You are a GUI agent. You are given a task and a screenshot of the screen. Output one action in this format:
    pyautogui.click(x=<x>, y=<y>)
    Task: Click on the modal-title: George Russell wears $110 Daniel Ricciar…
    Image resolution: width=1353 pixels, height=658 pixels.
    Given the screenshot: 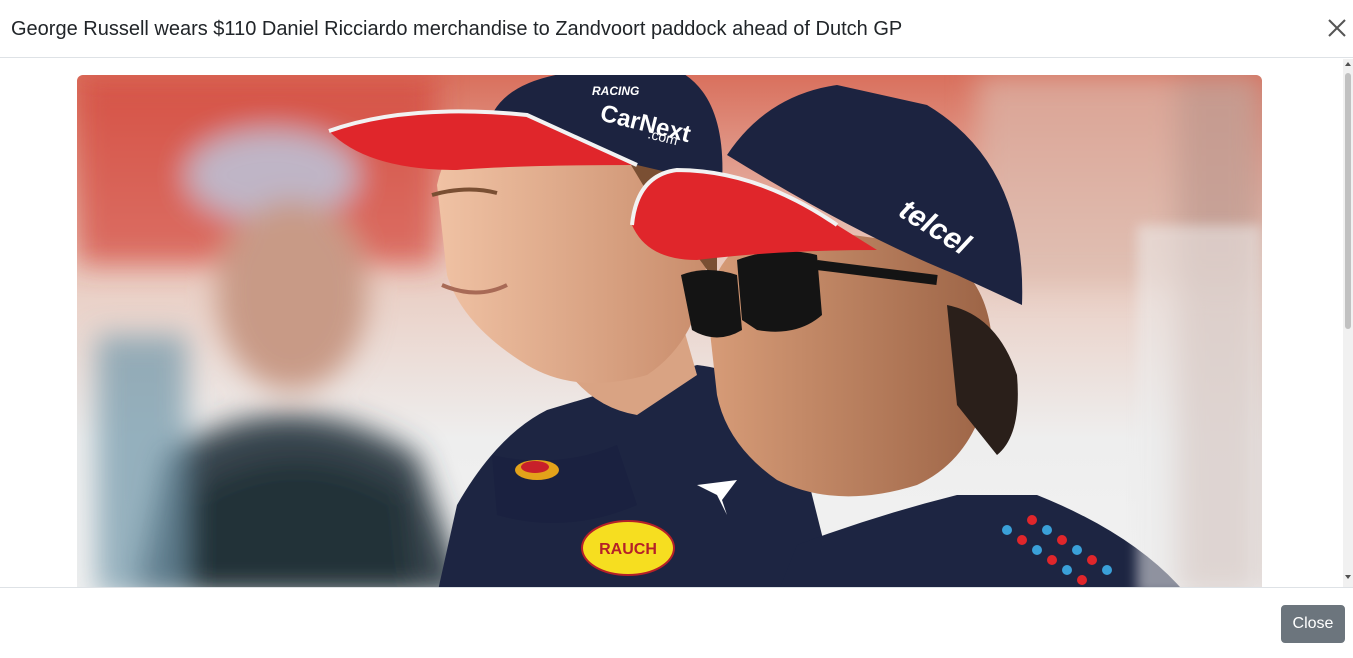 What is the action you would take?
    pyautogui.click(x=457, y=29)
    